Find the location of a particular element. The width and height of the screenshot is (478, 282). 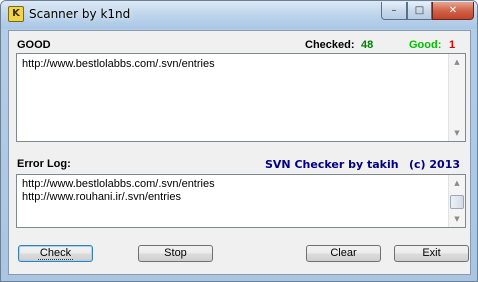

close-button: ✕ is located at coordinates (453, 11).